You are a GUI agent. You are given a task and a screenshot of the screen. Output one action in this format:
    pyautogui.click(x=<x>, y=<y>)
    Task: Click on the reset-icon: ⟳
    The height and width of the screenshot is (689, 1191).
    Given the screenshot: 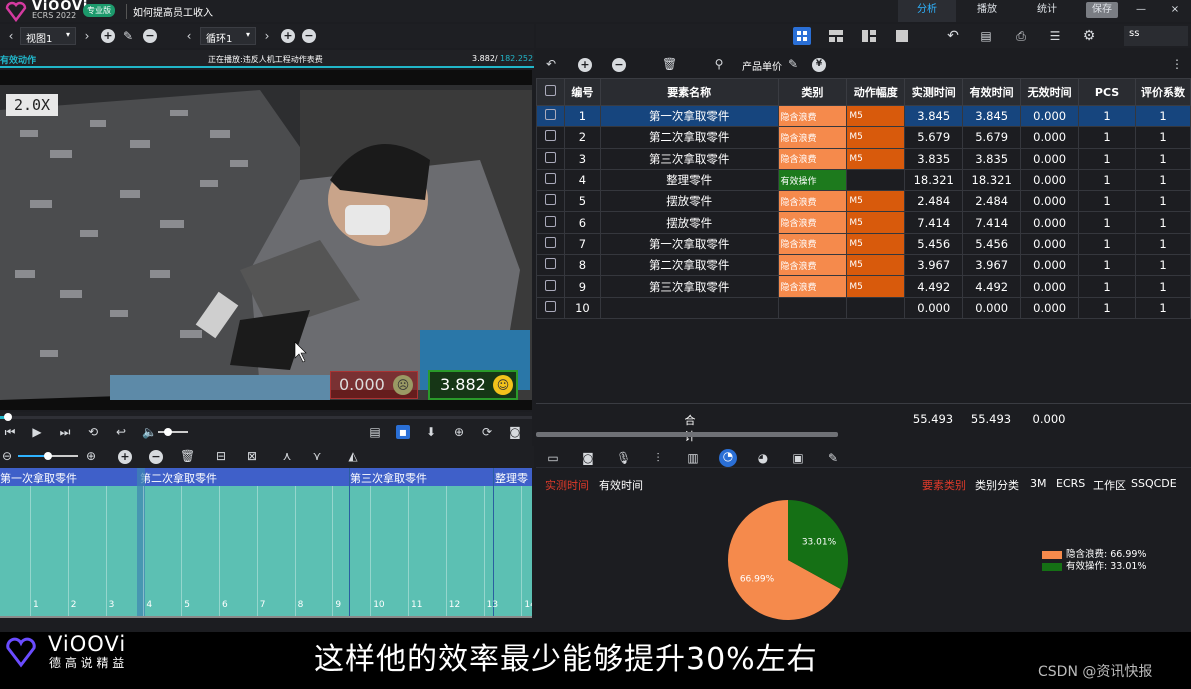 What is the action you would take?
    pyautogui.click(x=487, y=432)
    